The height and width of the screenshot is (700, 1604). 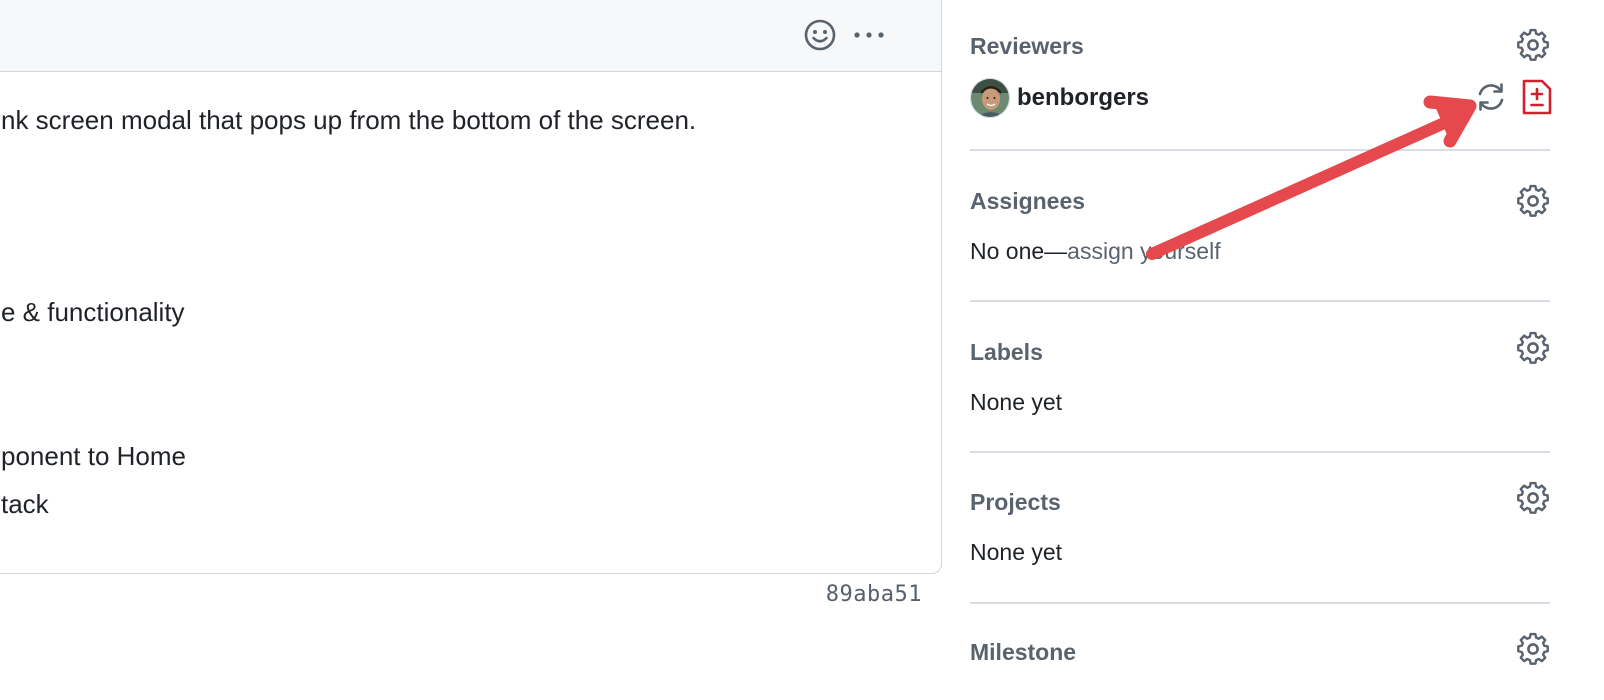 I want to click on milestone-section: Milestone, so click(x=1260, y=651).